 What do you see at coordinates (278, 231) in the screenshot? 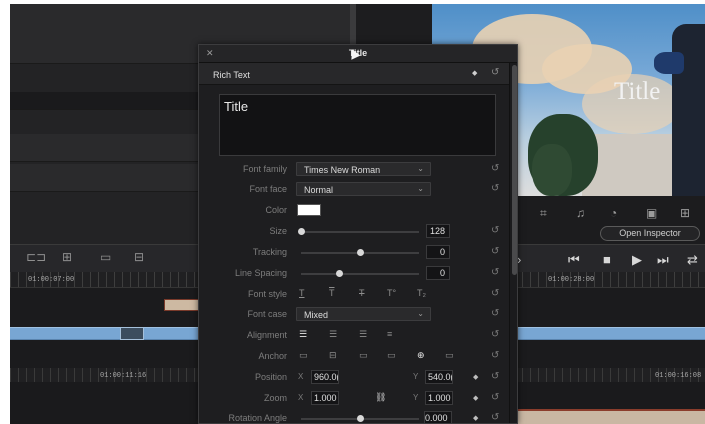
I see `size-label: Size` at bounding box center [278, 231].